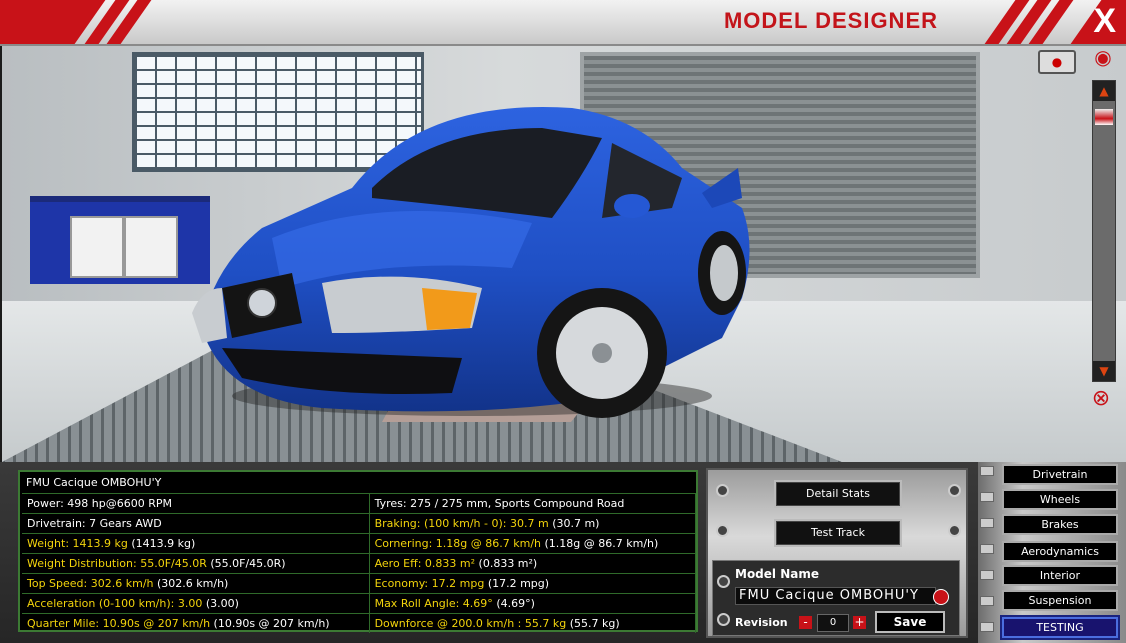 The width and height of the screenshot is (1126, 643). What do you see at coordinates (830, 20) in the screenshot?
I see `window-title: MODEL DESIGNER` at bounding box center [830, 20].